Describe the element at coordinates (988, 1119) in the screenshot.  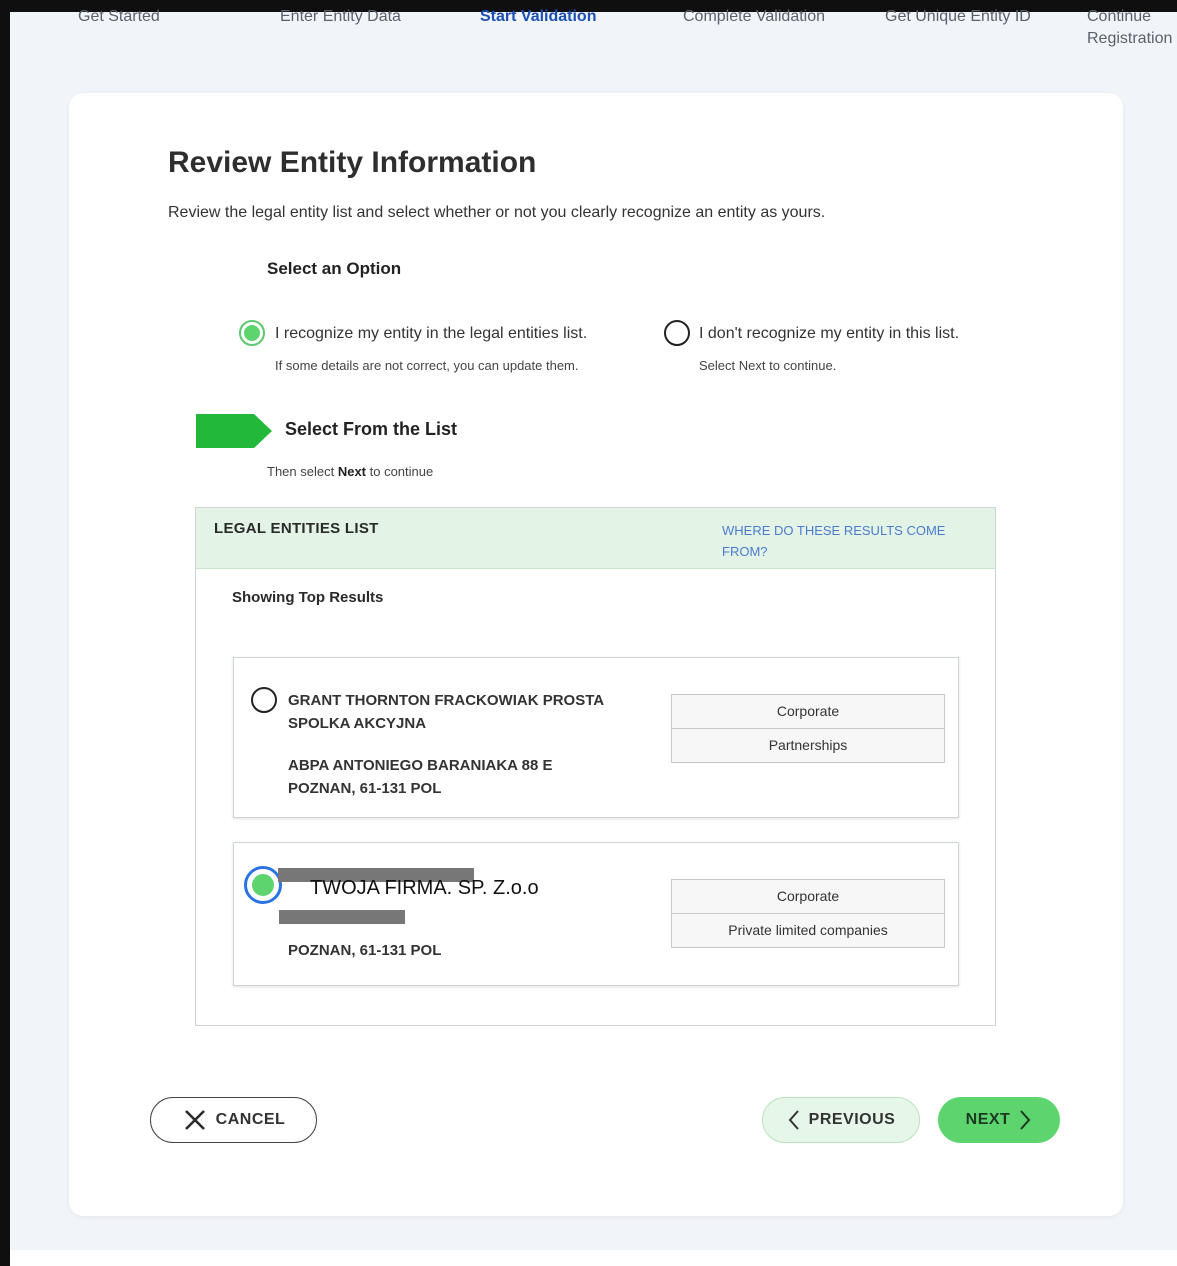
I see `next-button-label: NEXT` at that location.